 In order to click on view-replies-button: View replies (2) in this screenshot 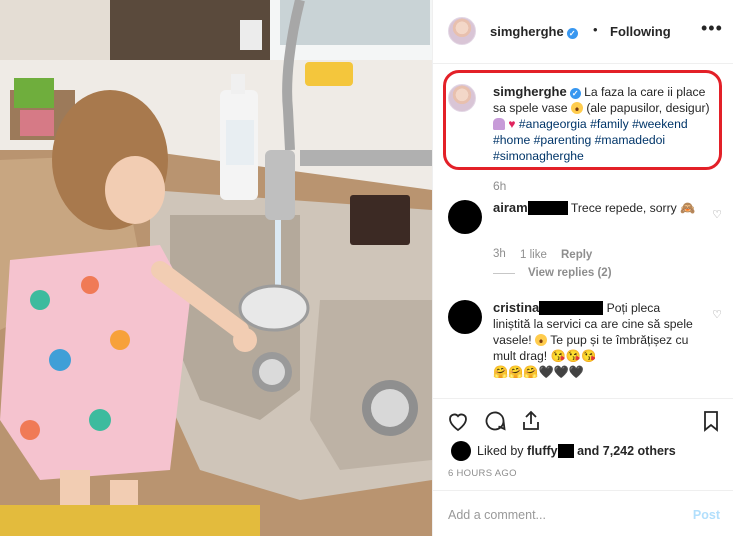, I will do `click(570, 273)`.